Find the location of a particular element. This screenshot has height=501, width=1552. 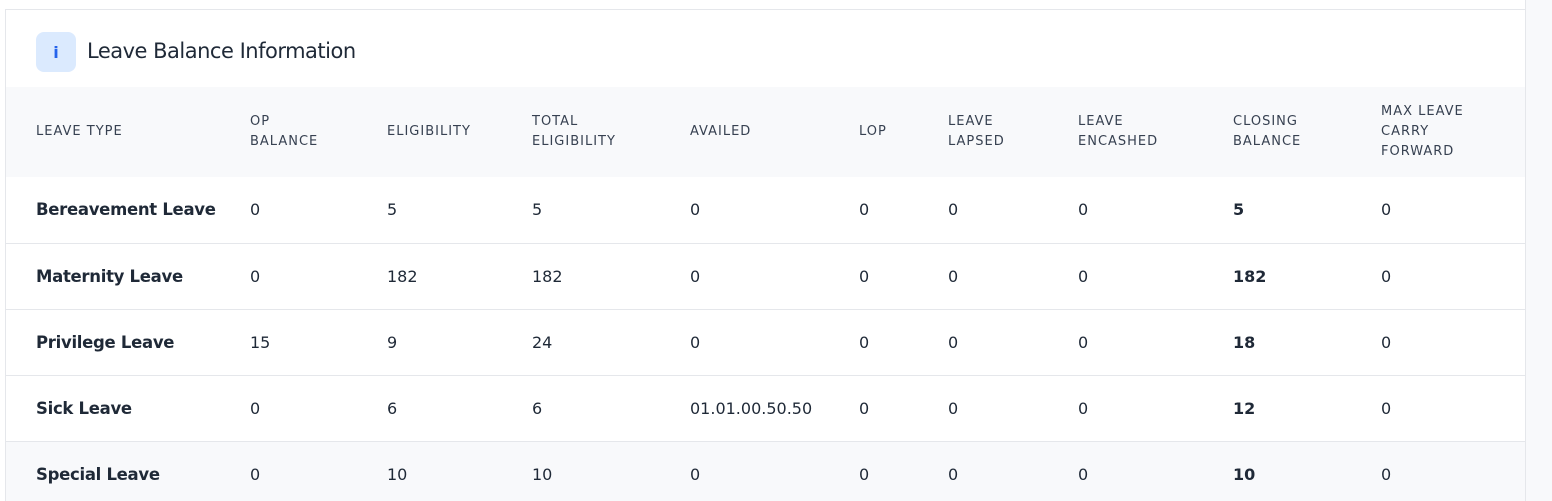

cell-eligibility: 10 is located at coordinates (397, 474).